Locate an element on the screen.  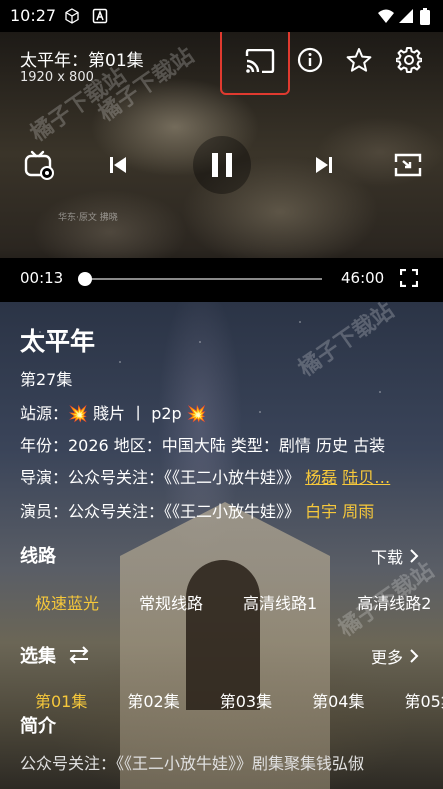
current-time: 00:13 is located at coordinates (42, 278).